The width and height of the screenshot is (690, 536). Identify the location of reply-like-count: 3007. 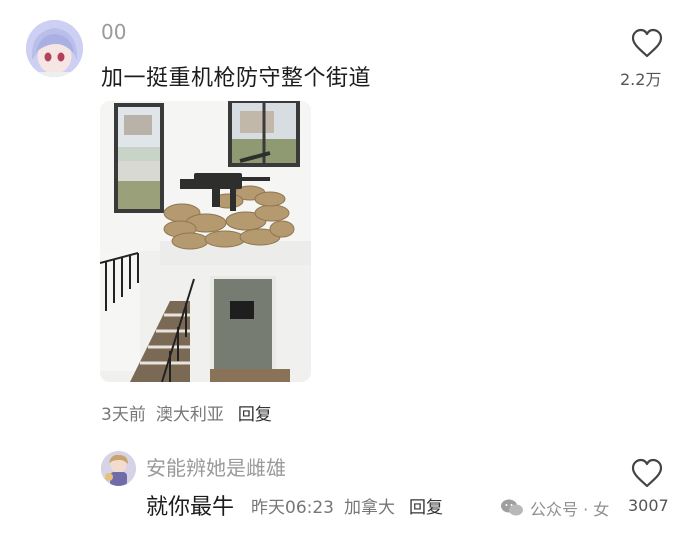
(648, 505).